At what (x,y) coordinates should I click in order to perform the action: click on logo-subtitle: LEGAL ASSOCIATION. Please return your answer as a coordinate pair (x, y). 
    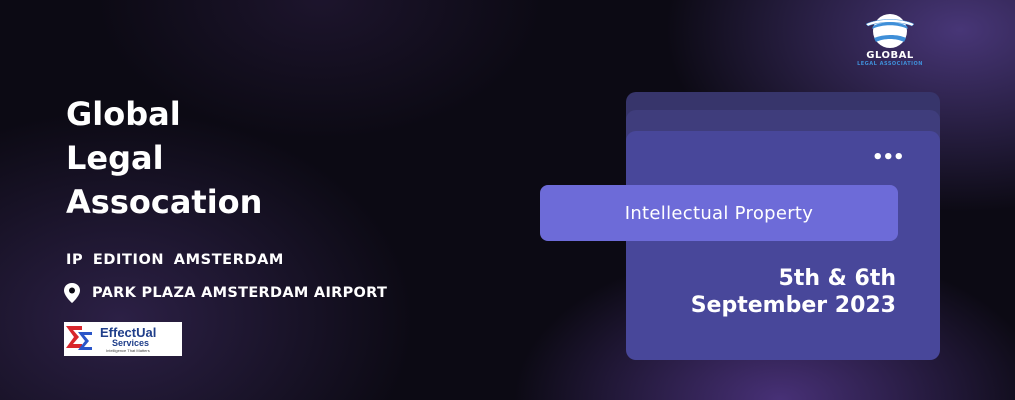
    Looking at the image, I should click on (890, 64).